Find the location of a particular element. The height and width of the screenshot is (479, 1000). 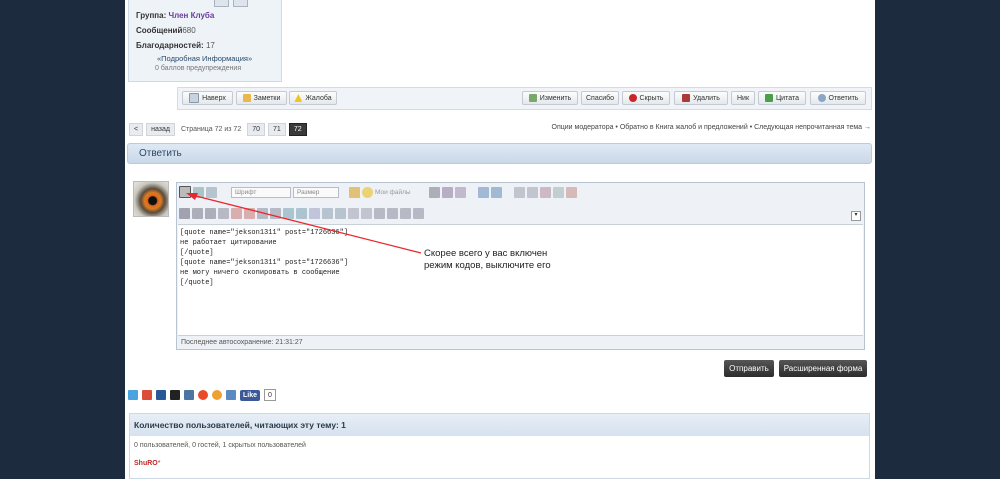

send-button: Отправить is located at coordinates (749, 368).